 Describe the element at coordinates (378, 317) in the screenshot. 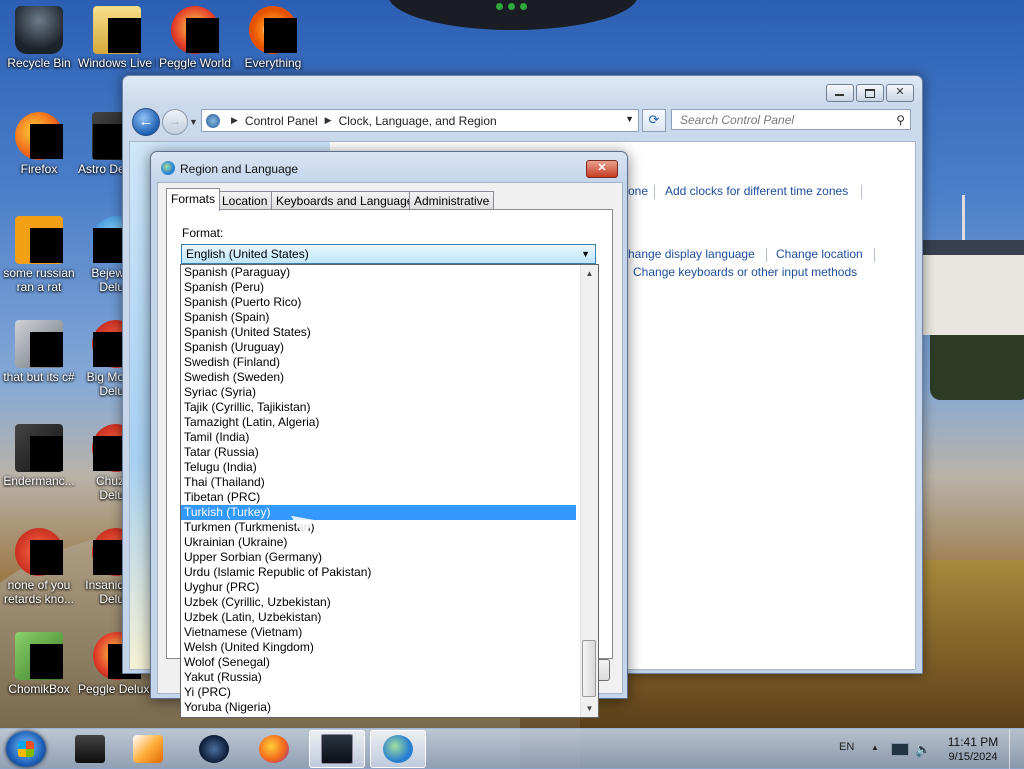

I see `format-option: Spanish (Spain)` at that location.